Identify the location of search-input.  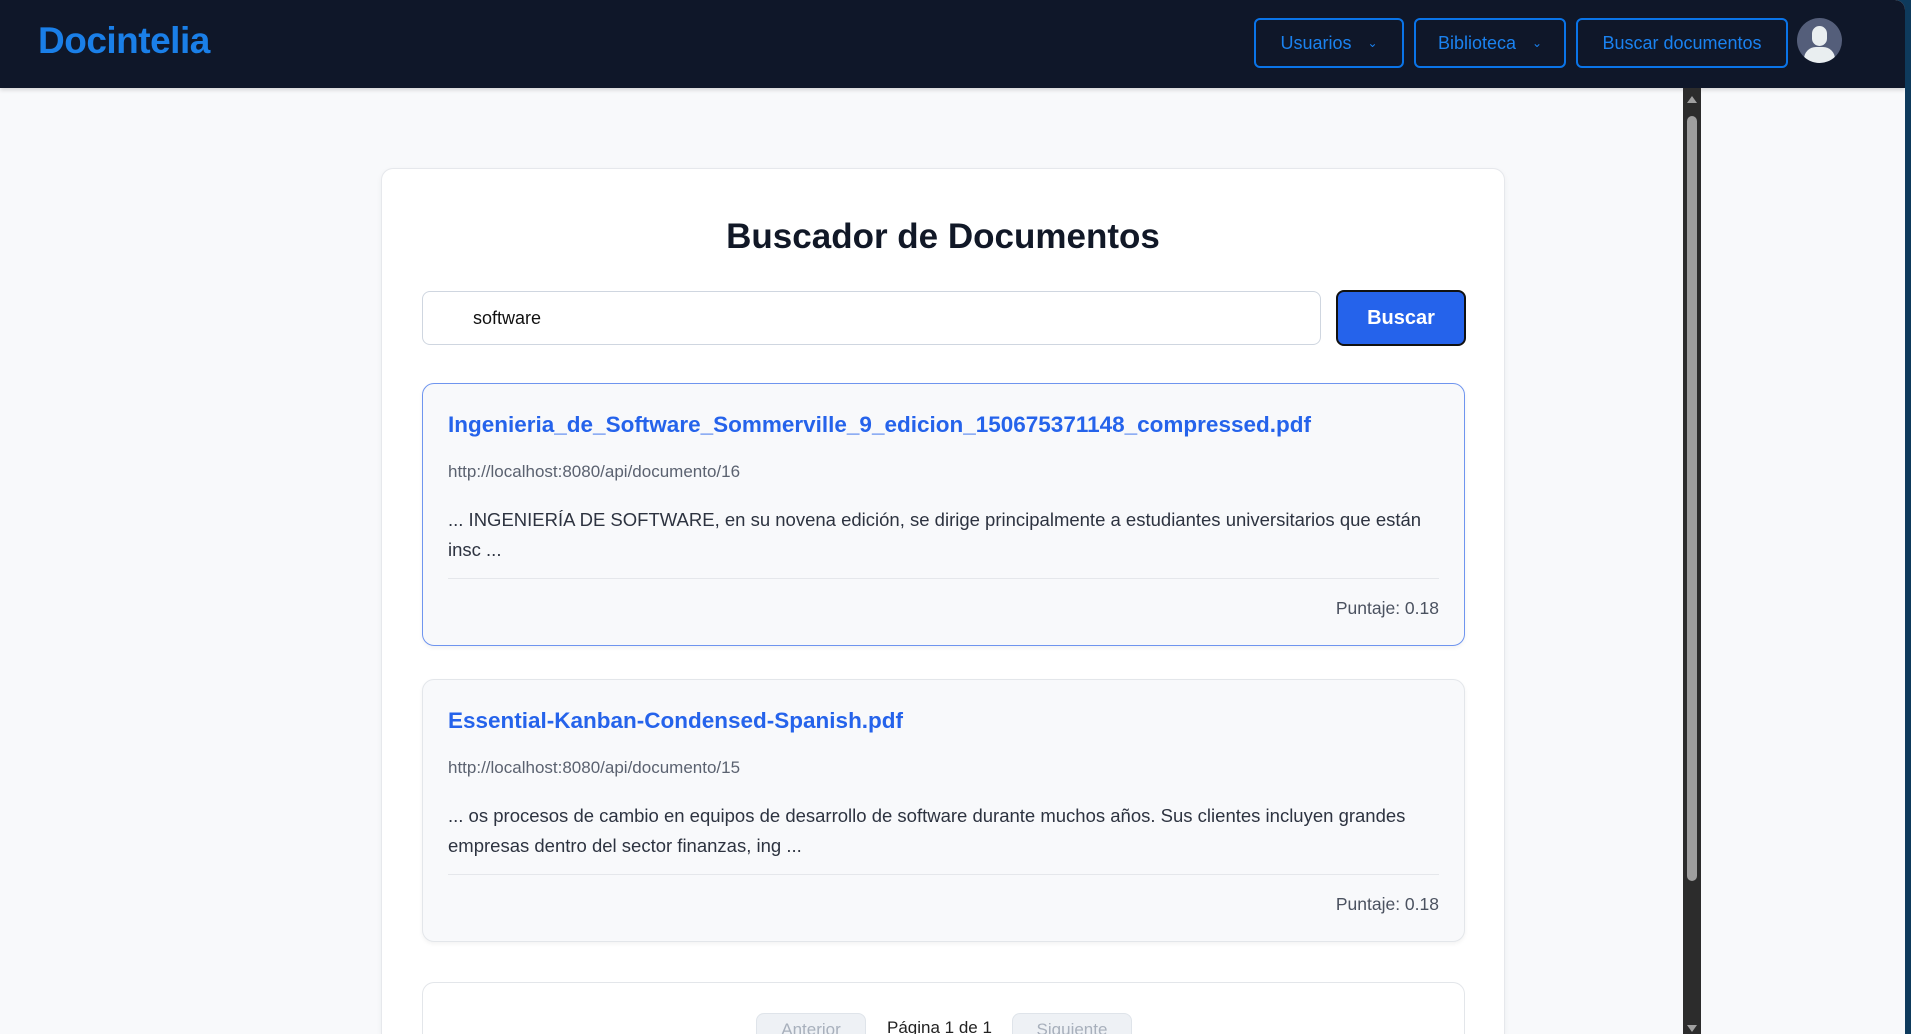
(871, 318).